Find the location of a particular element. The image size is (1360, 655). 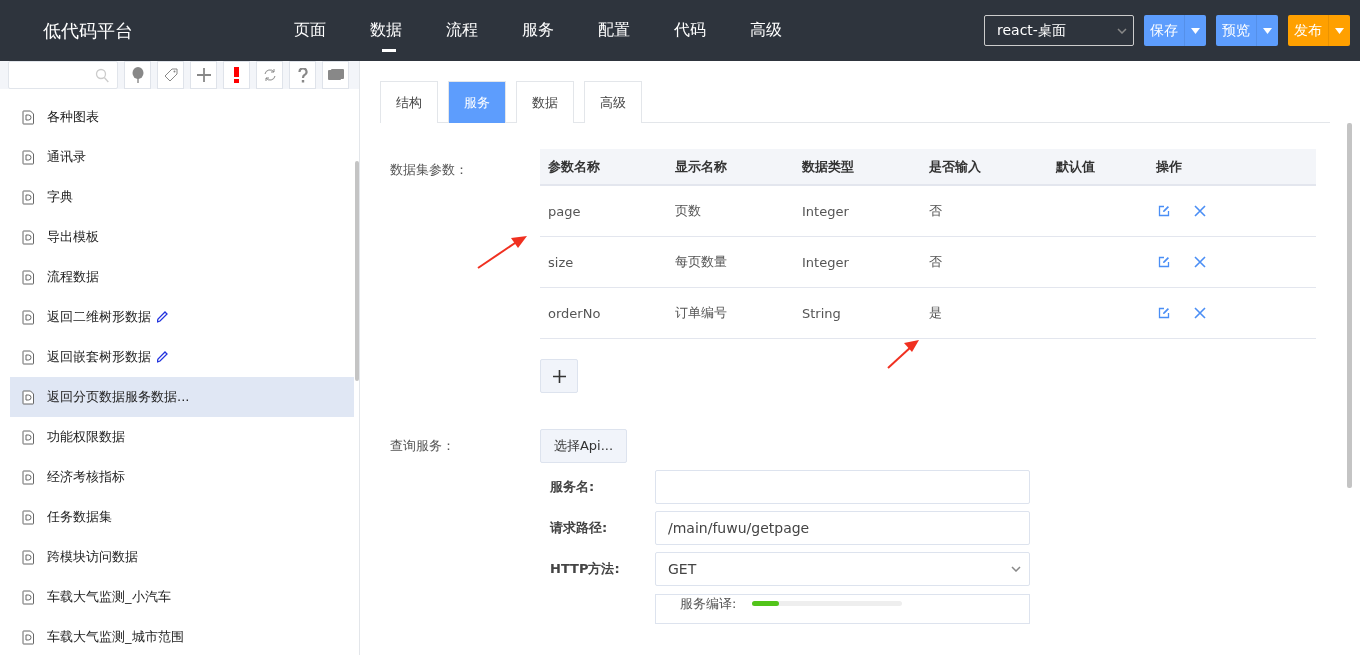

nav-tab: 代码 is located at coordinates (712, 30).